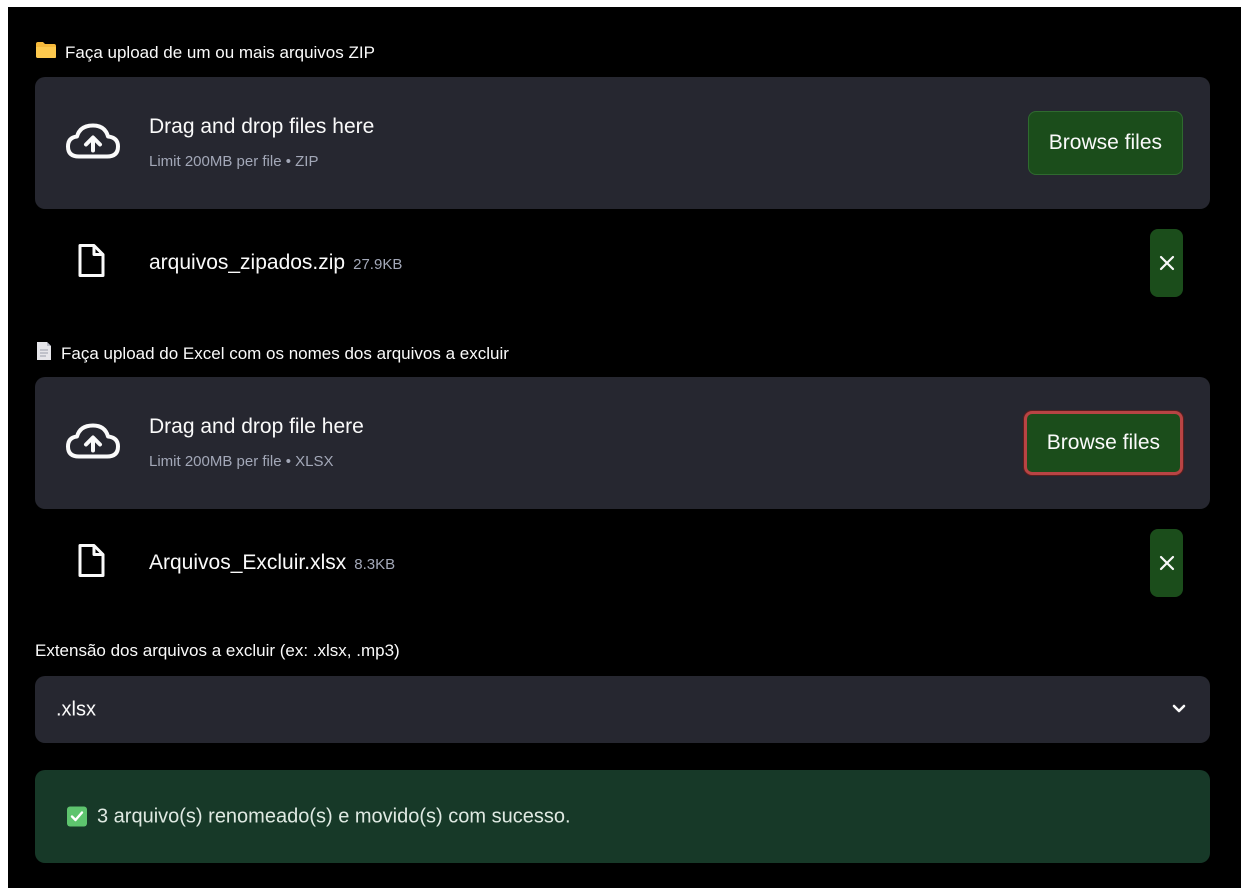 The image size is (1241, 888). What do you see at coordinates (76, 709) in the screenshot?
I see `extension-select-value: .xlsx` at bounding box center [76, 709].